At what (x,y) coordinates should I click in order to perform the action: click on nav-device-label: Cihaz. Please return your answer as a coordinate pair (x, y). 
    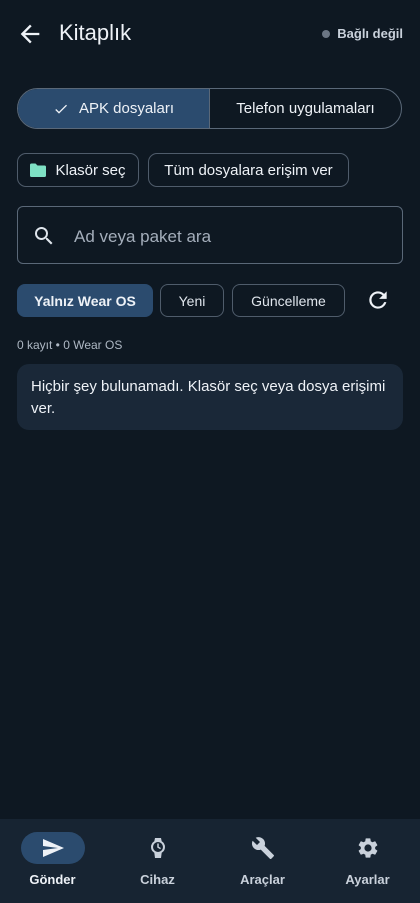
    Looking at the image, I should click on (157, 879).